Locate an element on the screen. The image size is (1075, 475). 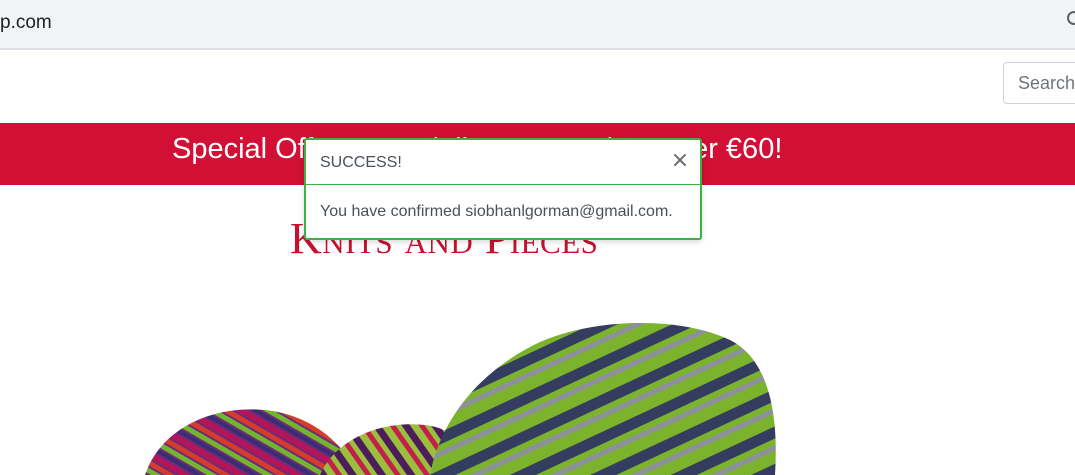
browser-address-bar: p.com is located at coordinates (537, 25).